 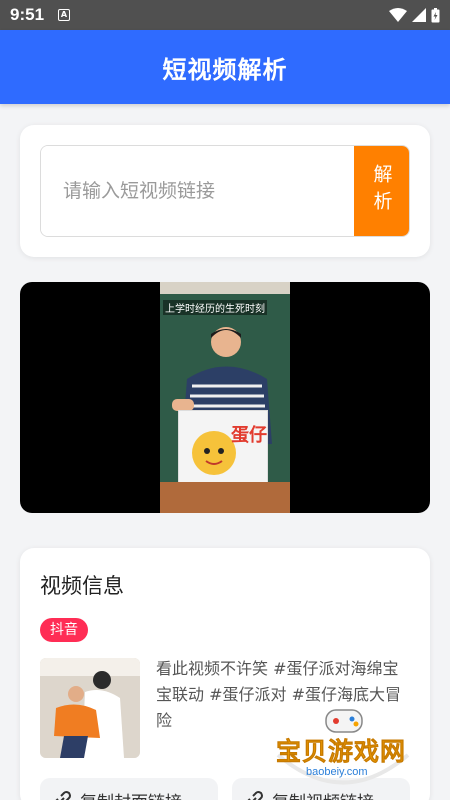 What do you see at coordinates (27, 14) in the screenshot?
I see `status-time: 9:51` at bounding box center [27, 14].